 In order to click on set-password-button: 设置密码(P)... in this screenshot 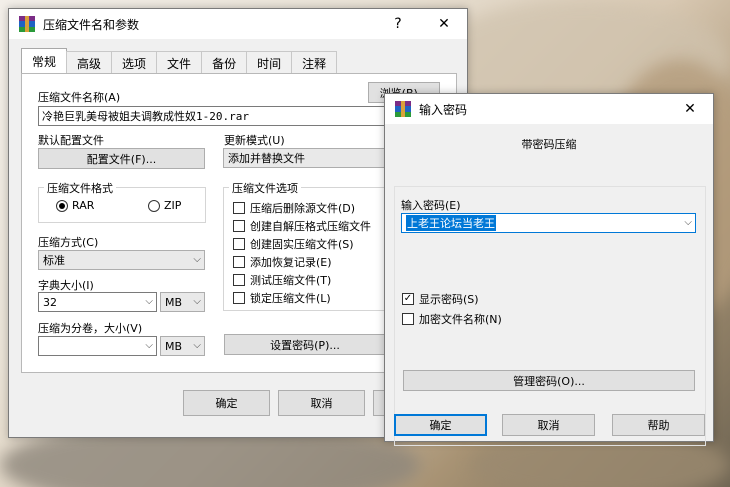, I will do `click(305, 344)`.